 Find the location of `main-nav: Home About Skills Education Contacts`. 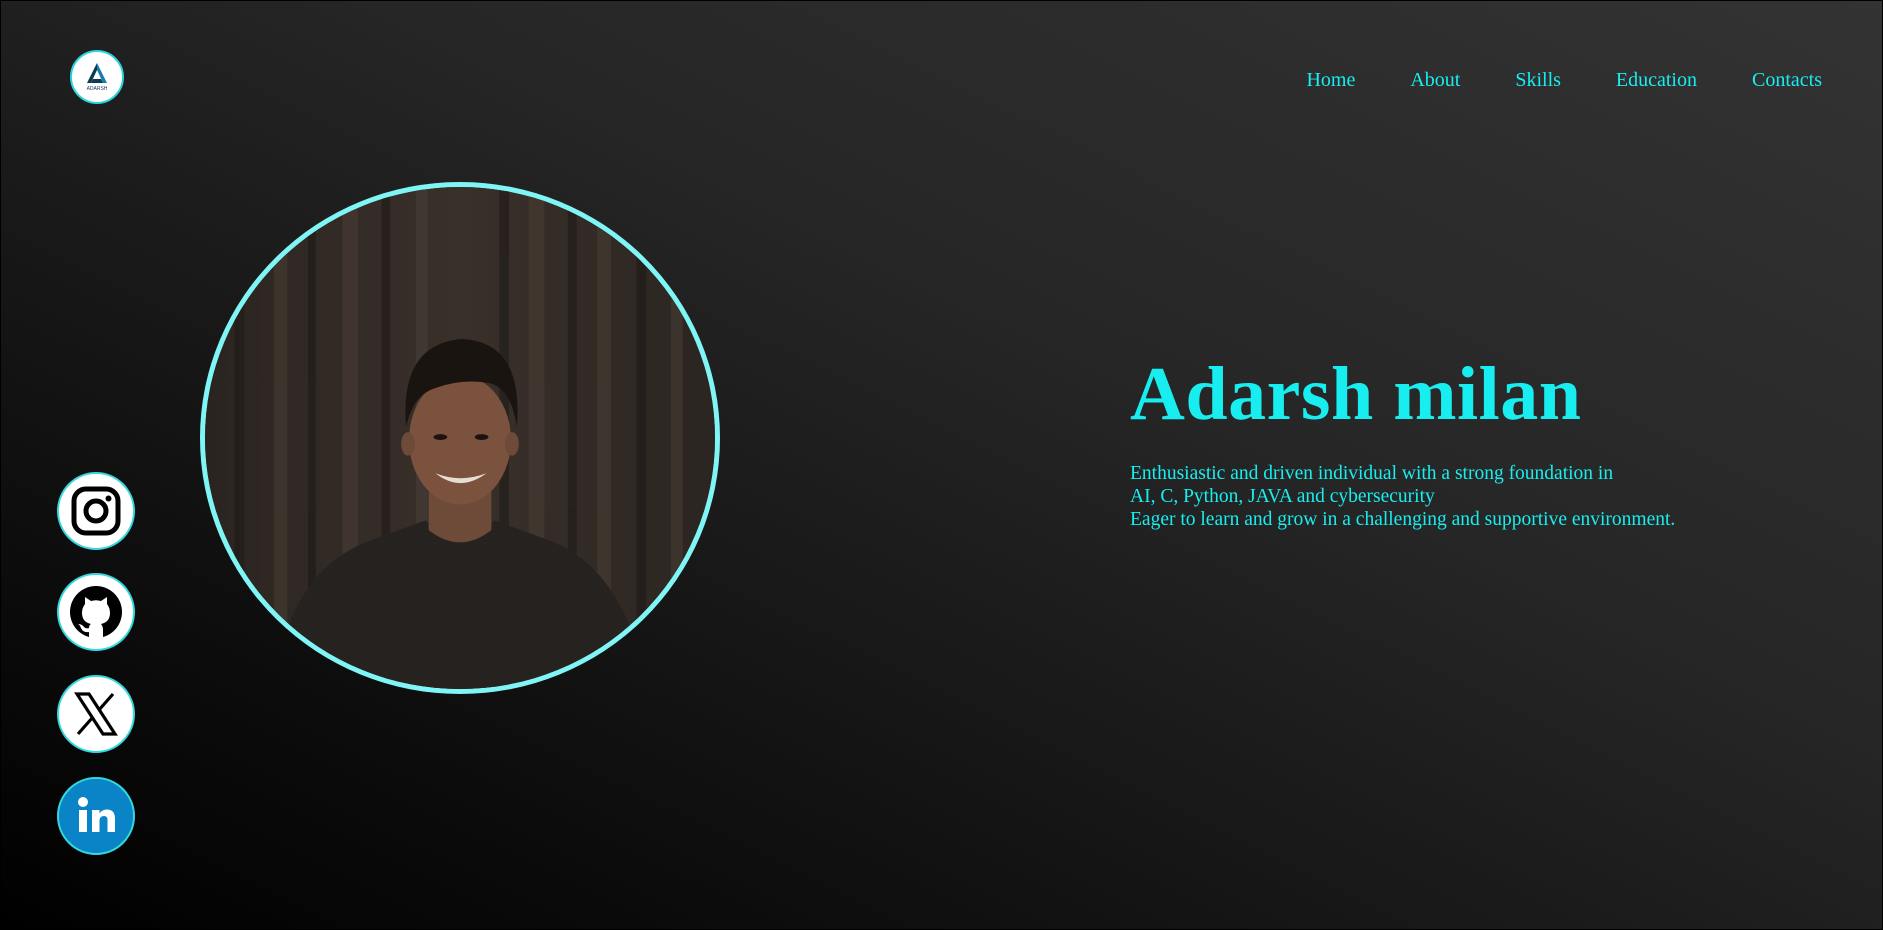

main-nav: Home About Skills Education Contacts is located at coordinates (1536, 80).